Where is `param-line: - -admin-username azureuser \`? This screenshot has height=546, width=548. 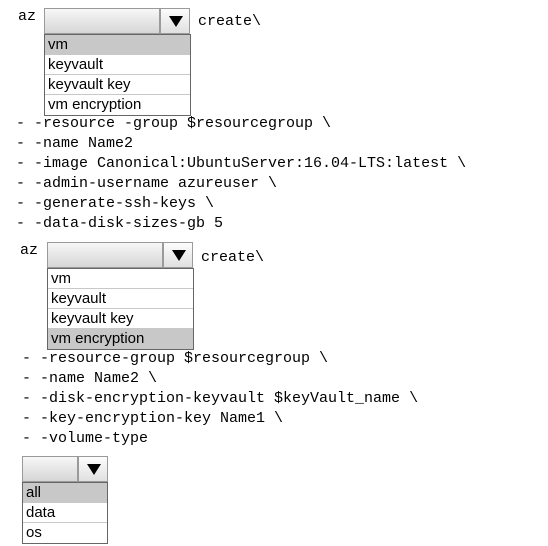
param-line: - -admin-username azureuser \ is located at coordinates (147, 183).